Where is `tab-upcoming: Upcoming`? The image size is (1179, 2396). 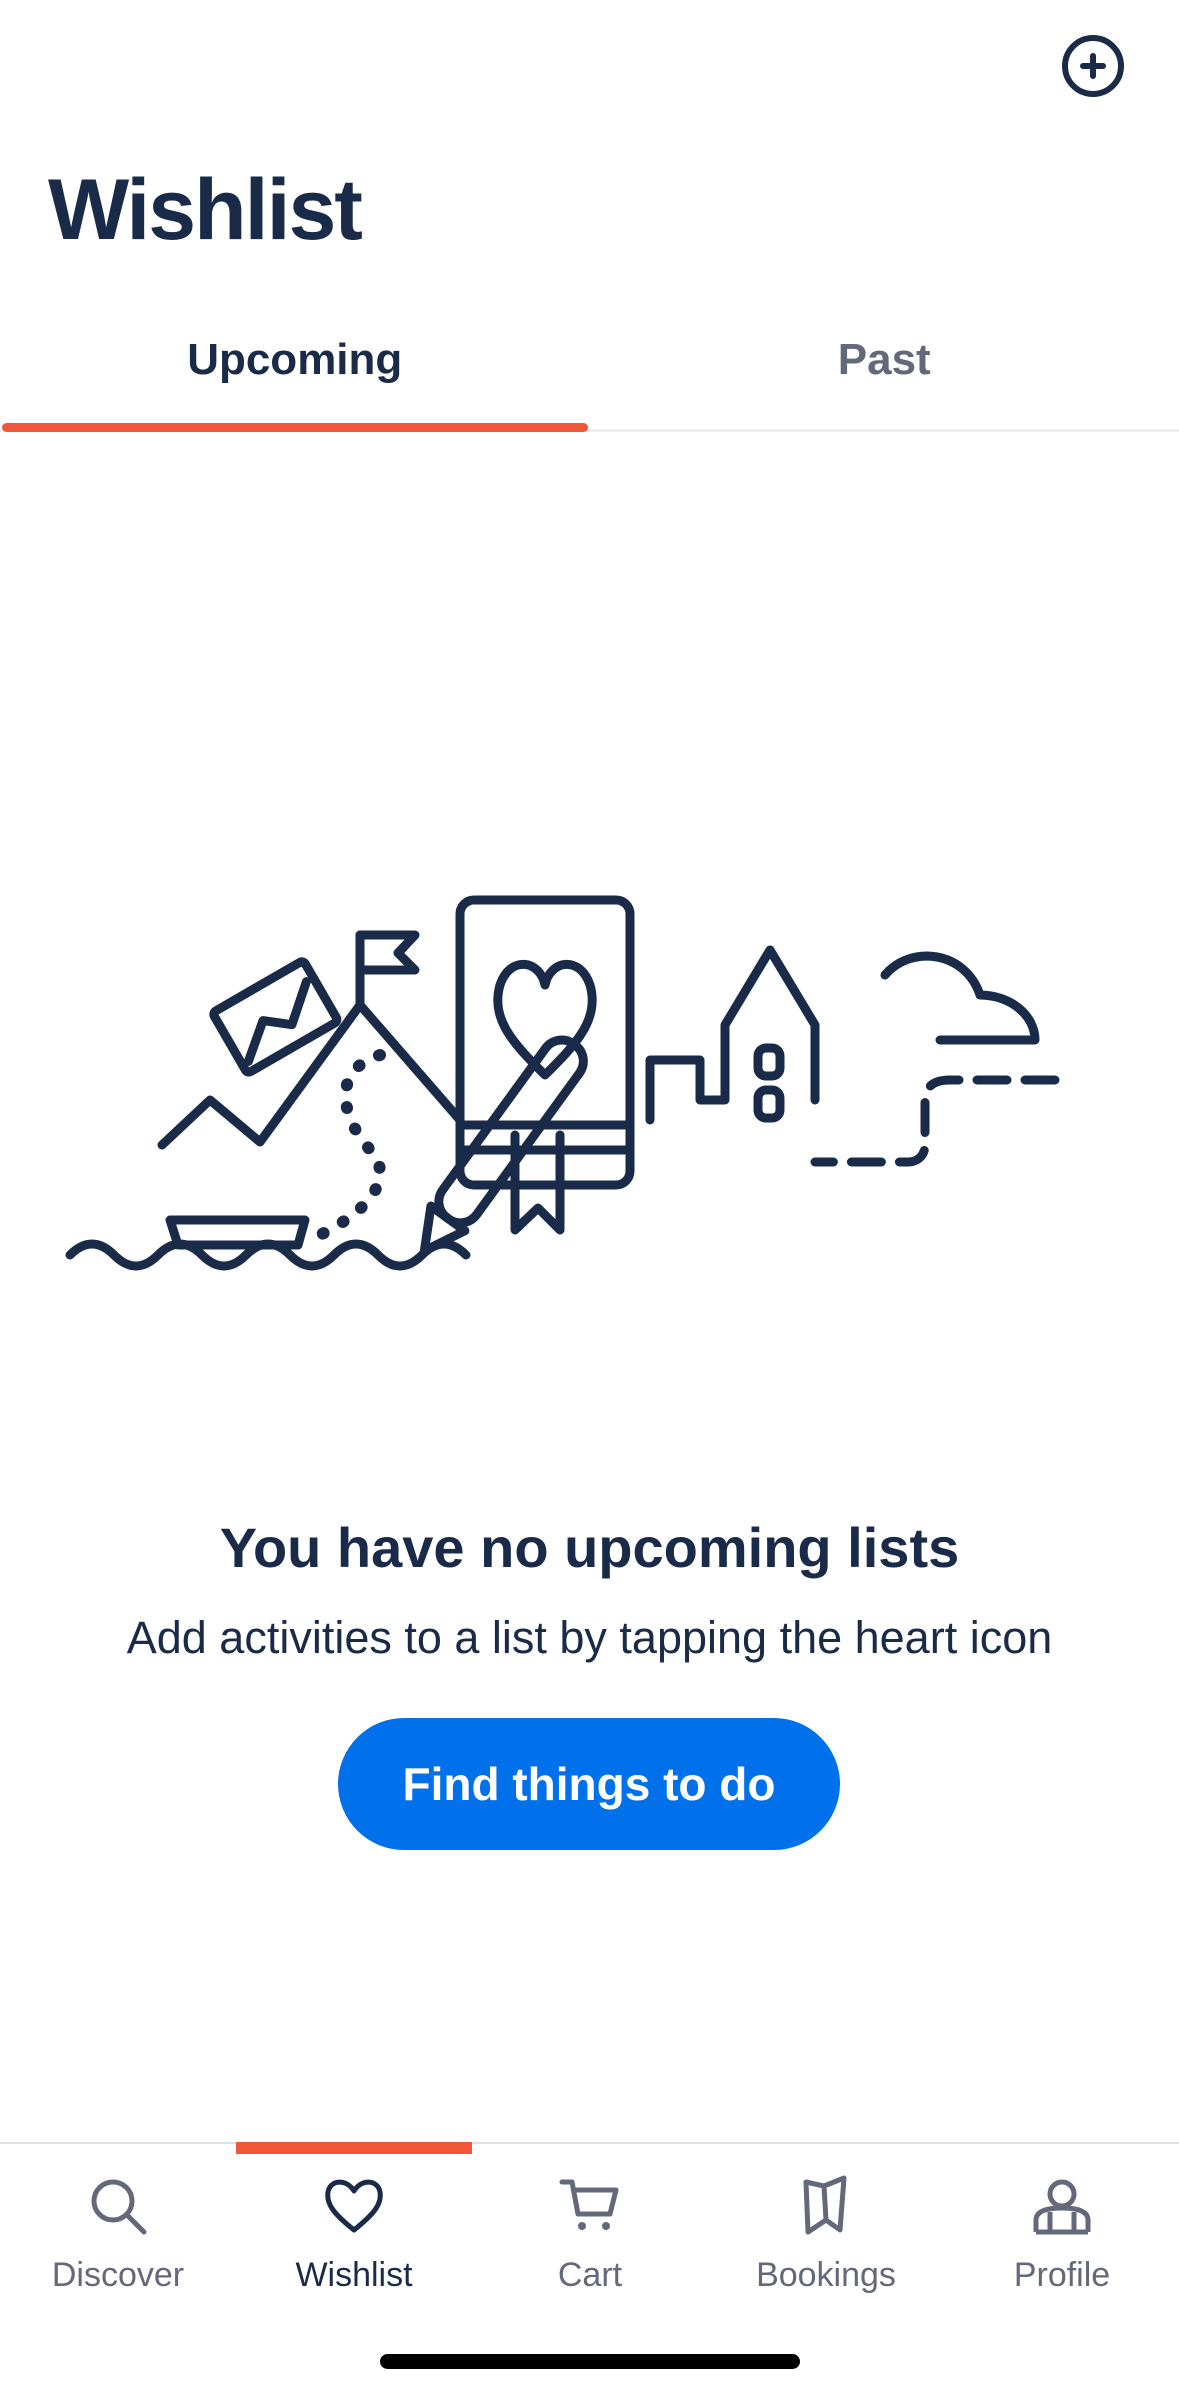 tab-upcoming: Upcoming is located at coordinates (295, 376).